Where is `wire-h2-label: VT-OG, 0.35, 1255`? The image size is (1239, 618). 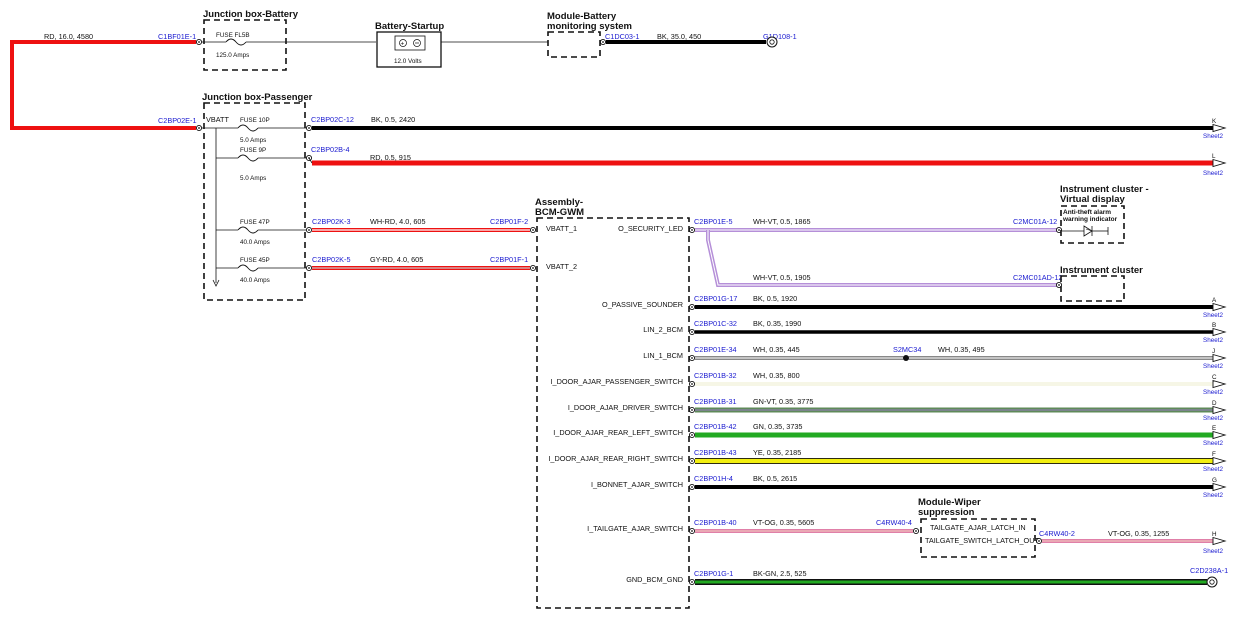 wire-h2-label: VT-OG, 0.35, 1255 is located at coordinates (1138, 533).